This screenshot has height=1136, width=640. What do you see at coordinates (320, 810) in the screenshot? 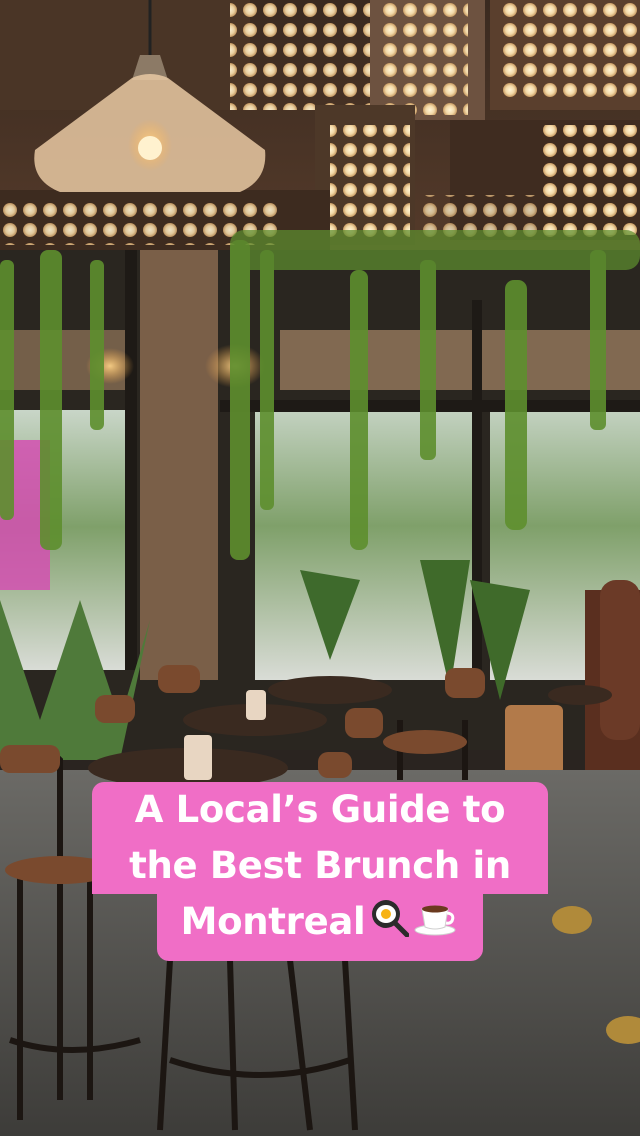
I see `caption-line-1: A Local’s Guide to` at bounding box center [320, 810].